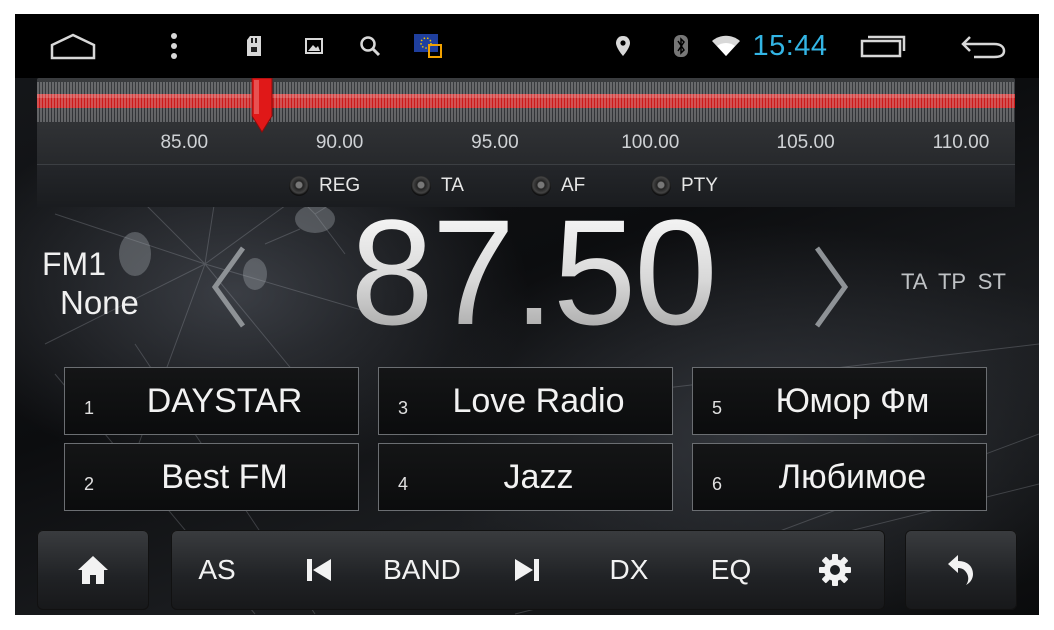 The width and height of the screenshot is (1054, 630). I want to click on prev-button, so click(319, 570).